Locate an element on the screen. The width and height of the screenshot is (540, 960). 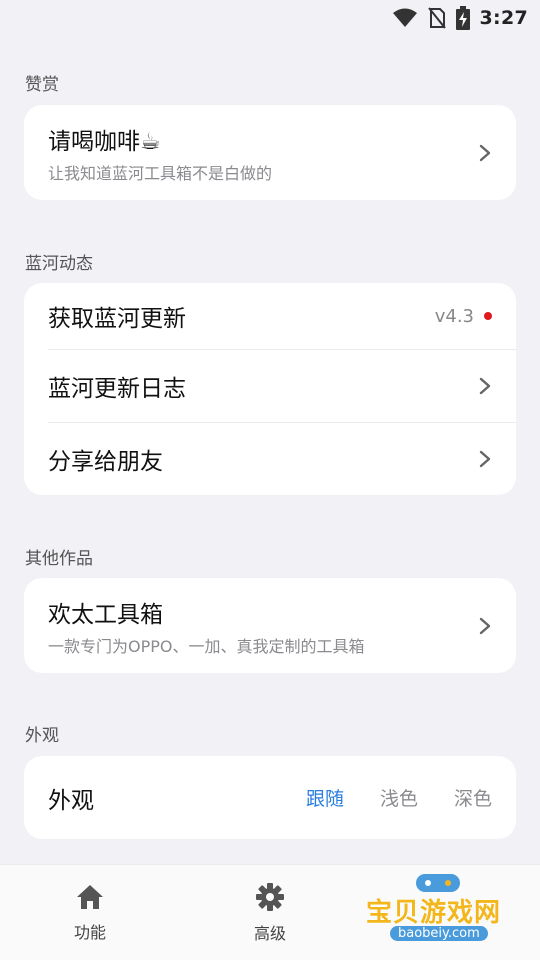
section-header-donate: 赞赏 is located at coordinates (42, 85).